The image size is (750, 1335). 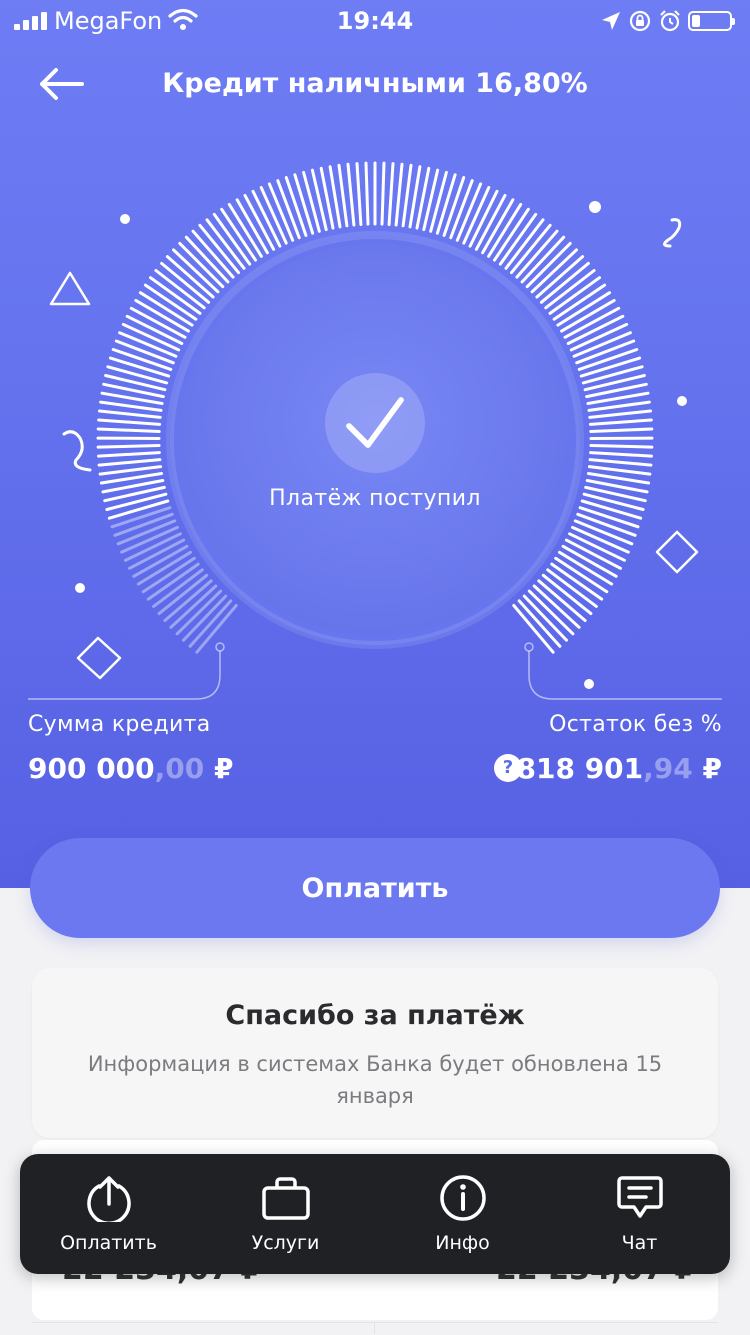 What do you see at coordinates (286, 1198) in the screenshot?
I see `briefcase-icon` at bounding box center [286, 1198].